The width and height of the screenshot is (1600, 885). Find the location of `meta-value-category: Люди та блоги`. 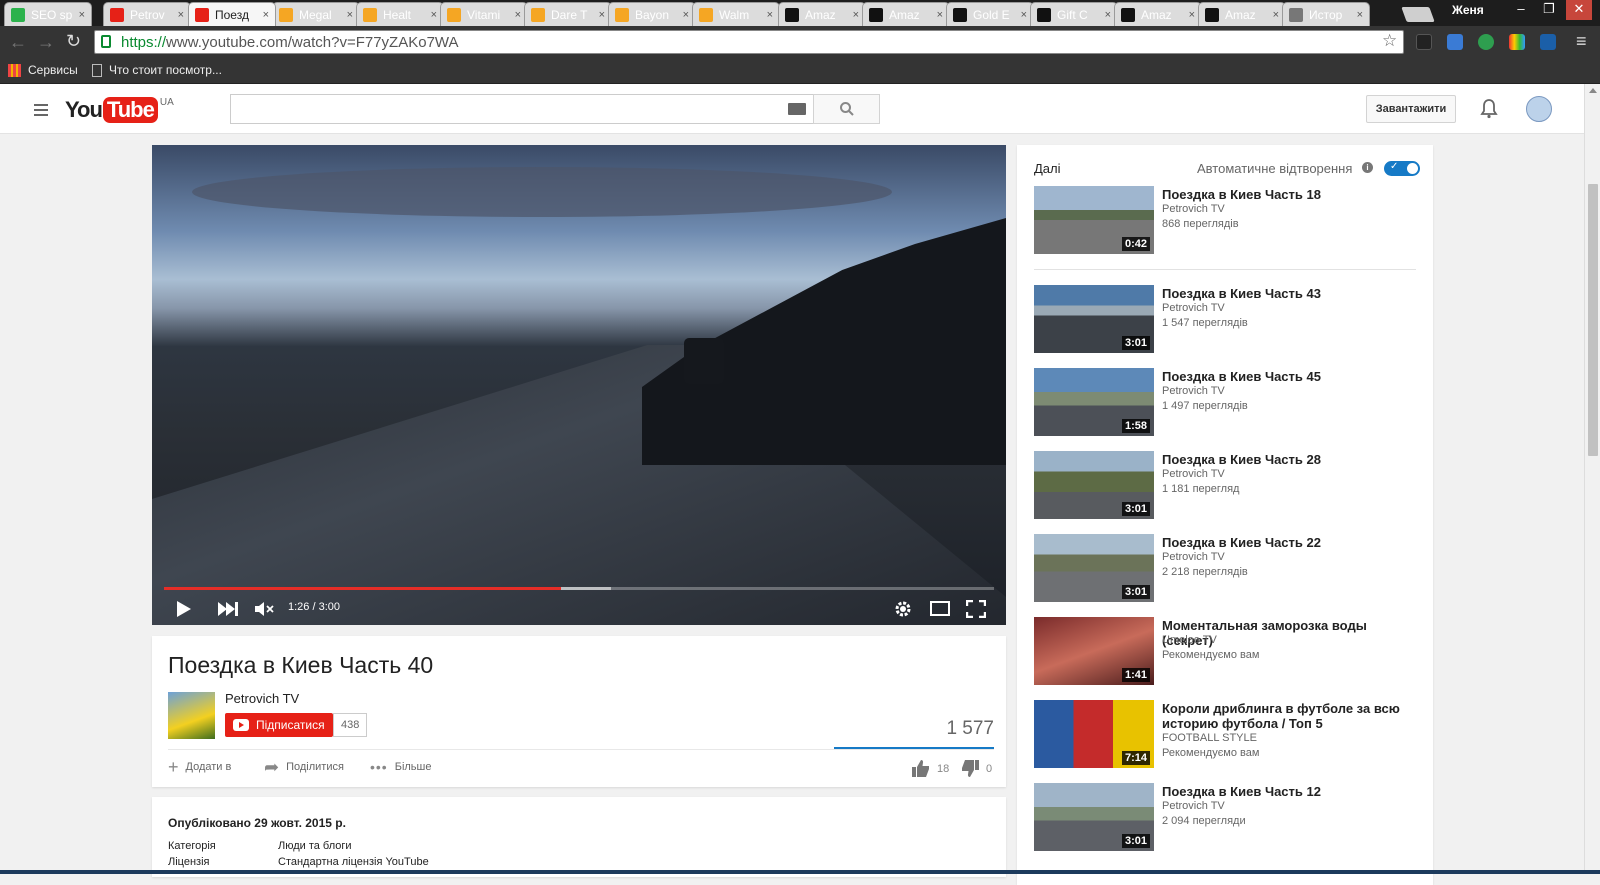

meta-value-category: Люди та блоги is located at coordinates (315, 846).